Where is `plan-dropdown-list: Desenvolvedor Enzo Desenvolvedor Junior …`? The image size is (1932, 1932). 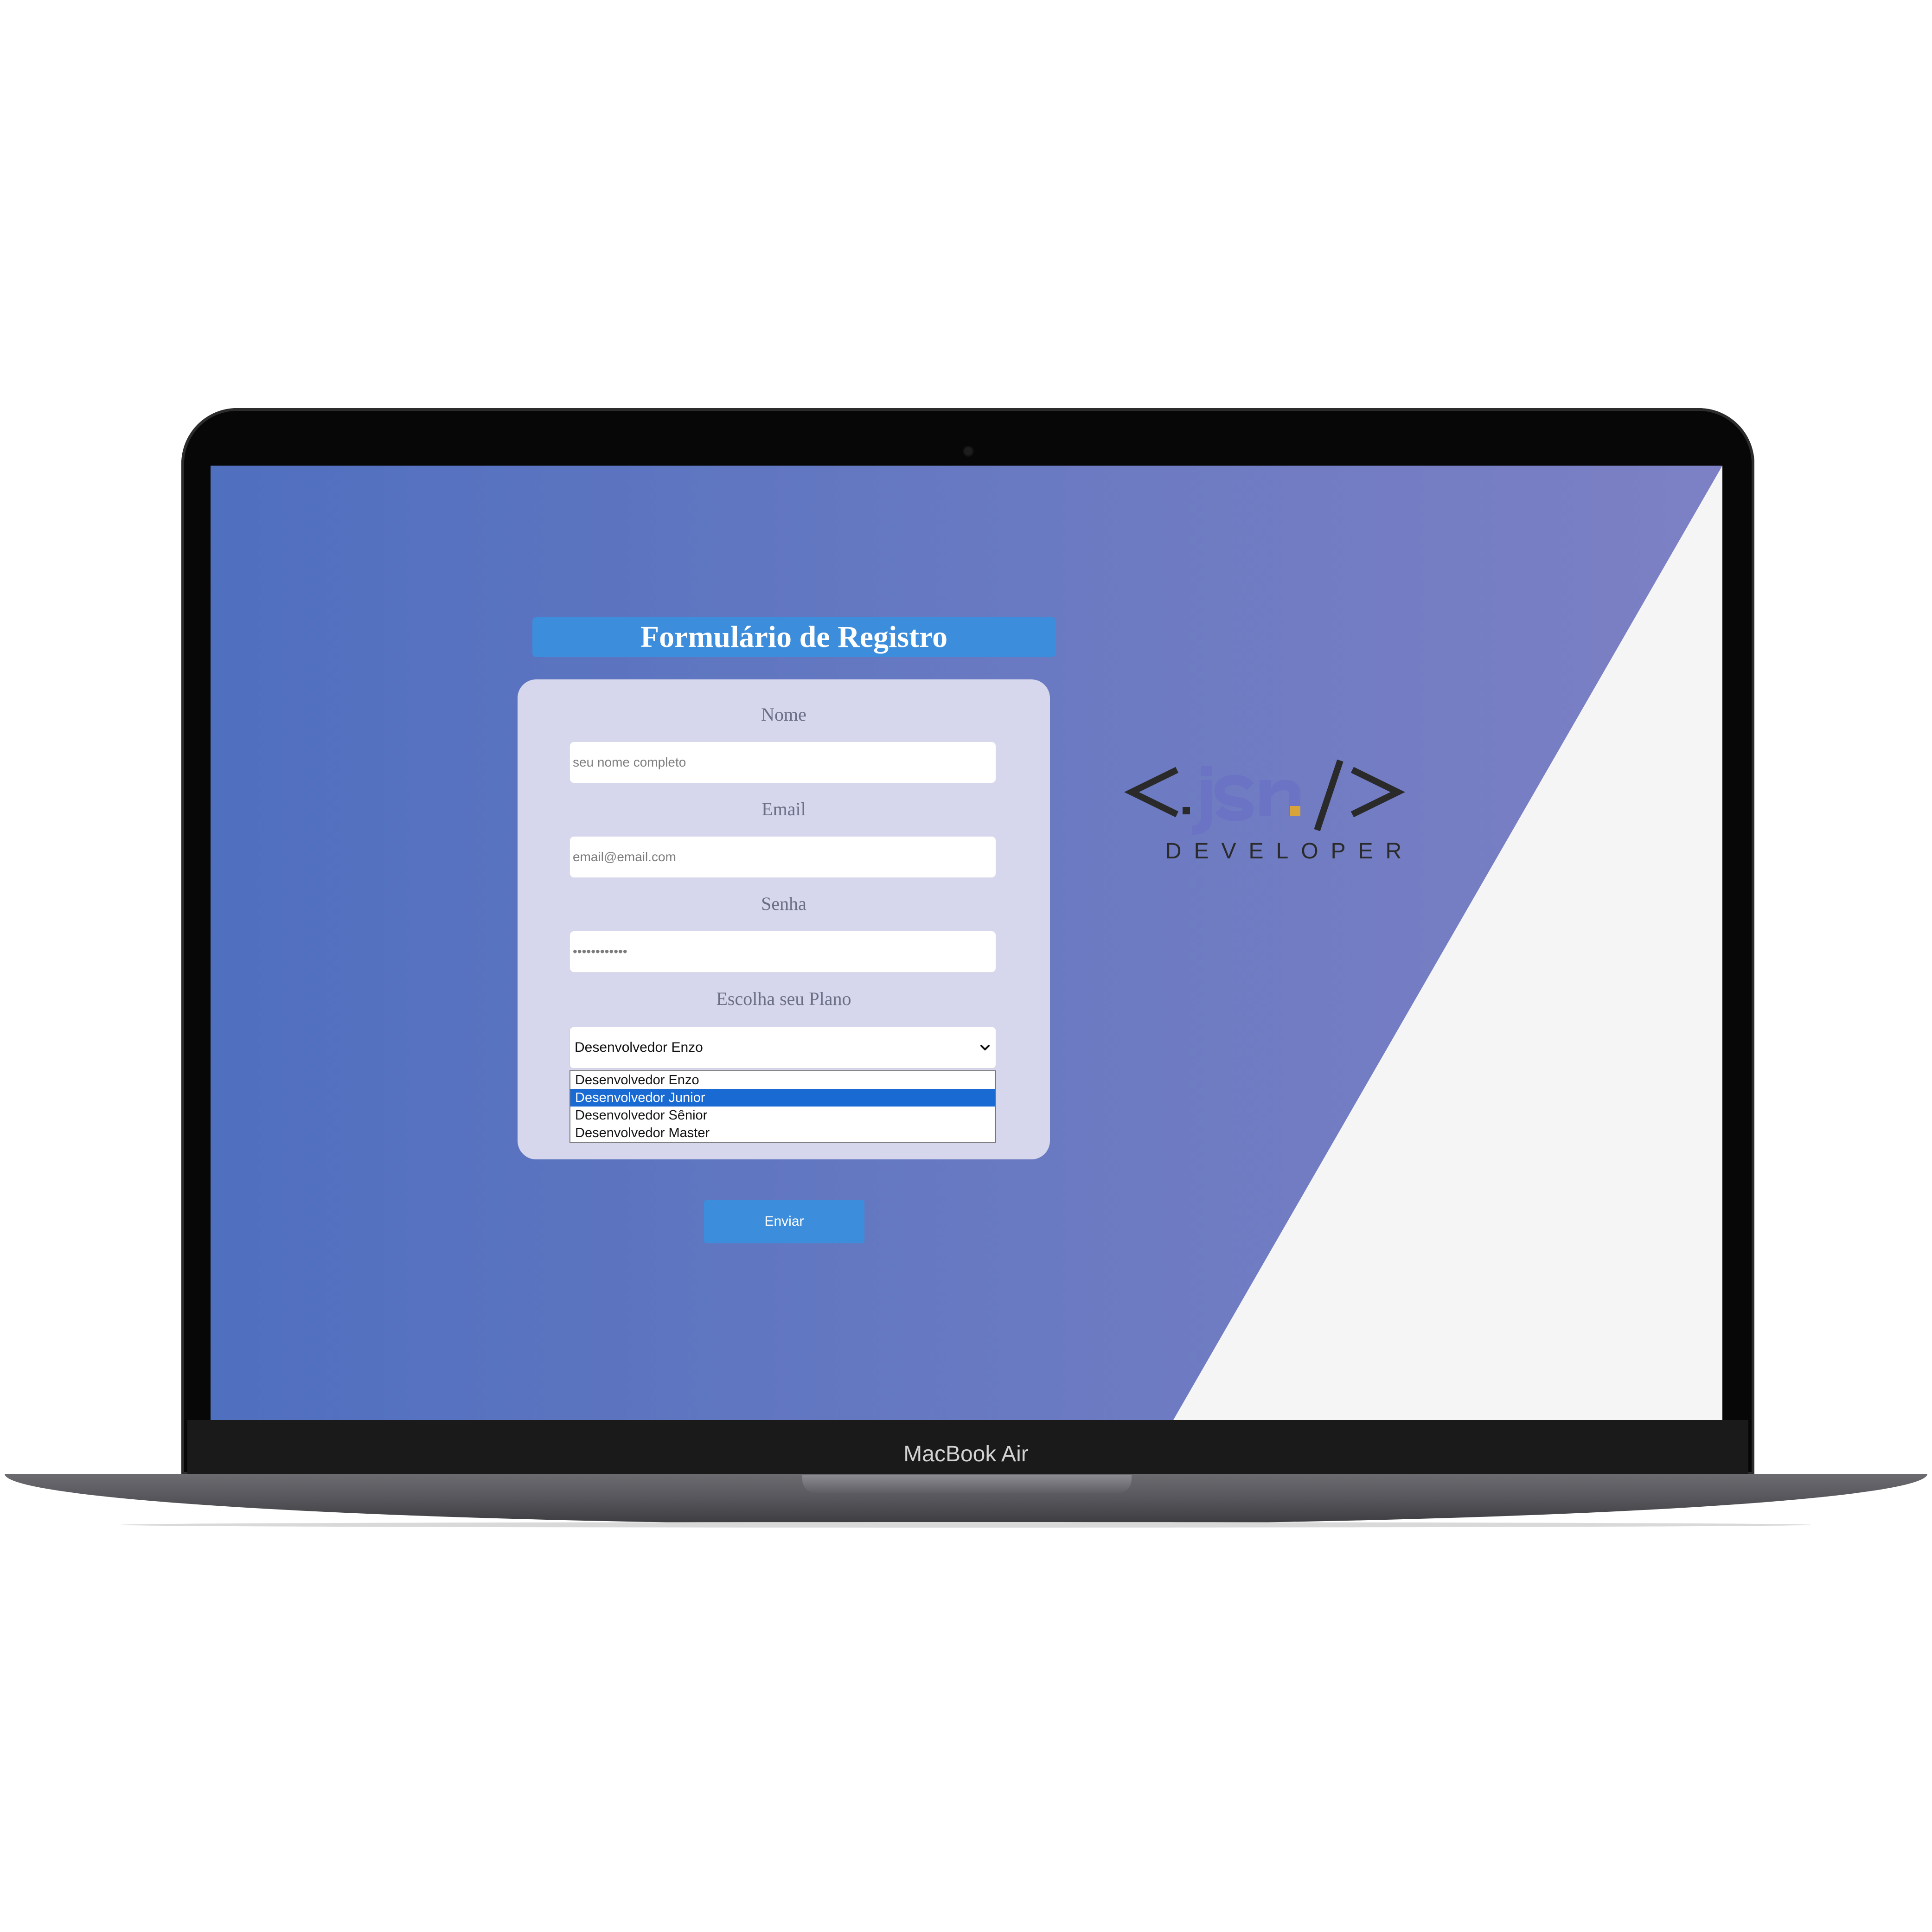 plan-dropdown-list: Desenvolvedor Enzo Desenvolvedor Junior … is located at coordinates (782, 1106).